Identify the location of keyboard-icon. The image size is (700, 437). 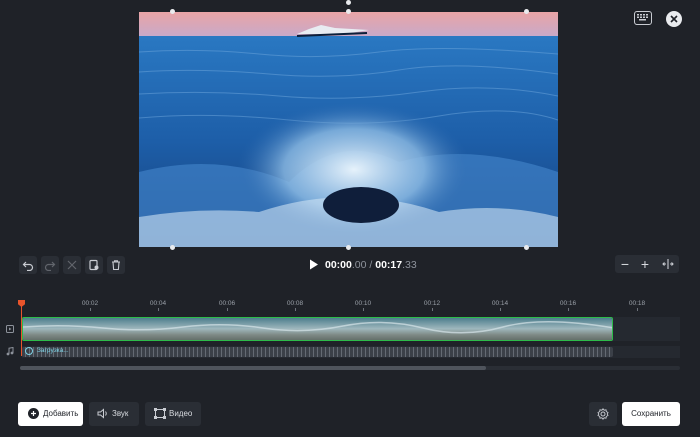
(642, 17).